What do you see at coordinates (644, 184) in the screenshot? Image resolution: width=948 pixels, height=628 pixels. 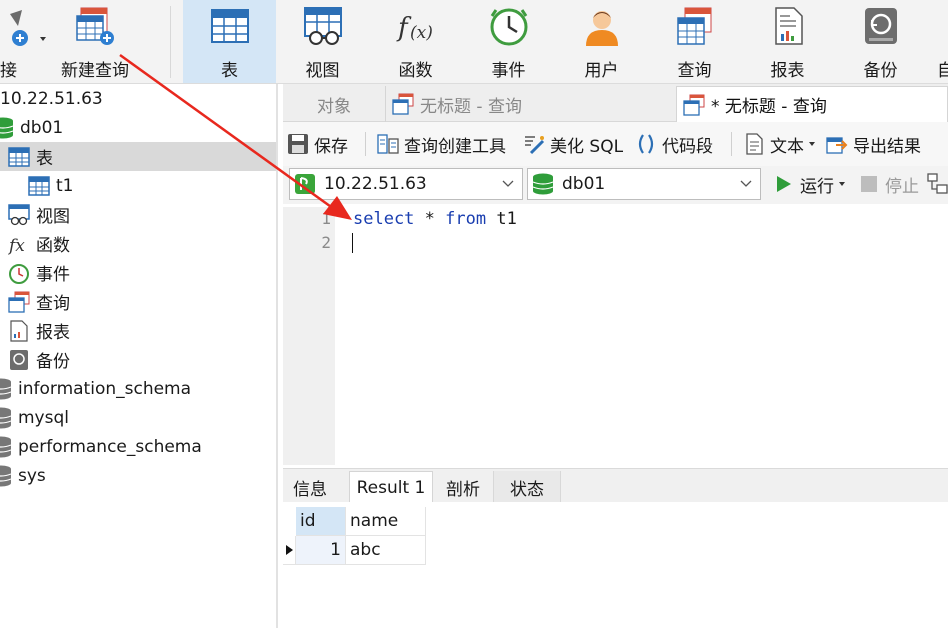 I see `database-select: db01` at bounding box center [644, 184].